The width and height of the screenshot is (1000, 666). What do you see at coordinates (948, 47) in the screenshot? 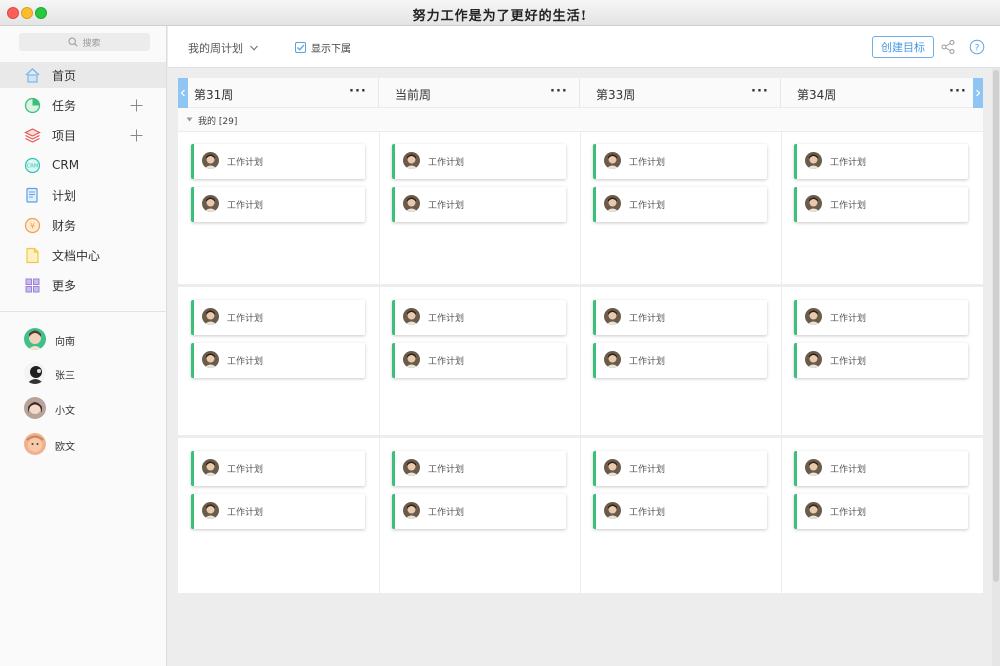
I see `share-icon` at bounding box center [948, 47].